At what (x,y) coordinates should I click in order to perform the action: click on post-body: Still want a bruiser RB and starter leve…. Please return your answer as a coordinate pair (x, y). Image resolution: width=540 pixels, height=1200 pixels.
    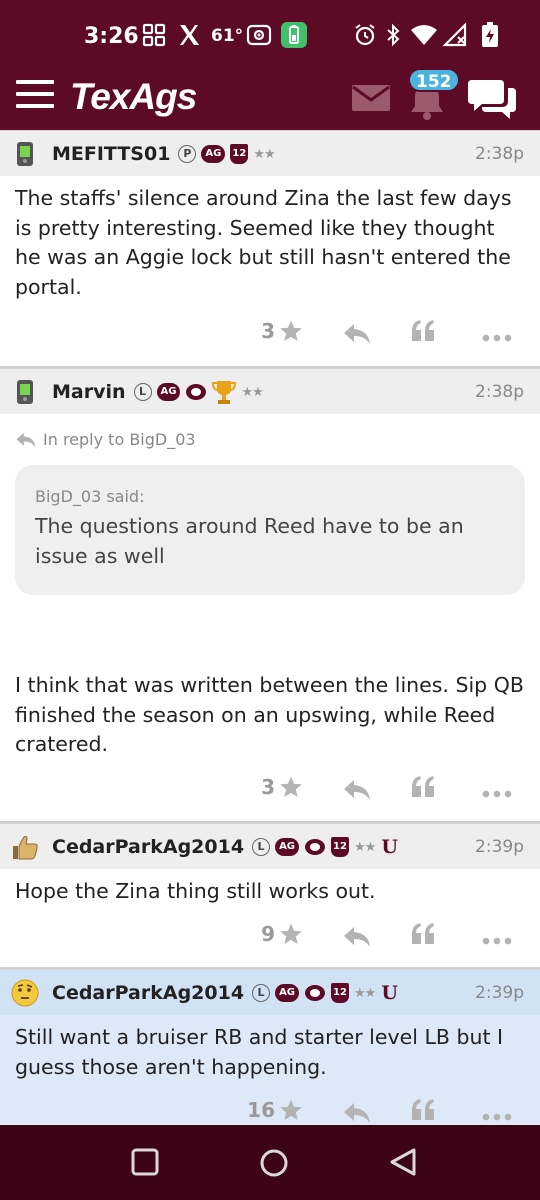
    Looking at the image, I should click on (259, 1052).